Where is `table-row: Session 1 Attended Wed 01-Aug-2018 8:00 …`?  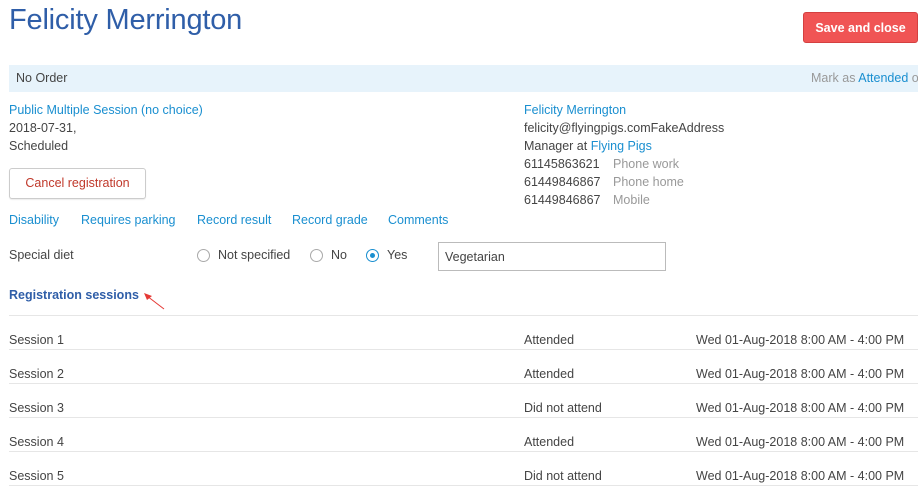
table-row: Session 1 Attended Wed 01-Aug-2018 8:00 … is located at coordinates (463, 340).